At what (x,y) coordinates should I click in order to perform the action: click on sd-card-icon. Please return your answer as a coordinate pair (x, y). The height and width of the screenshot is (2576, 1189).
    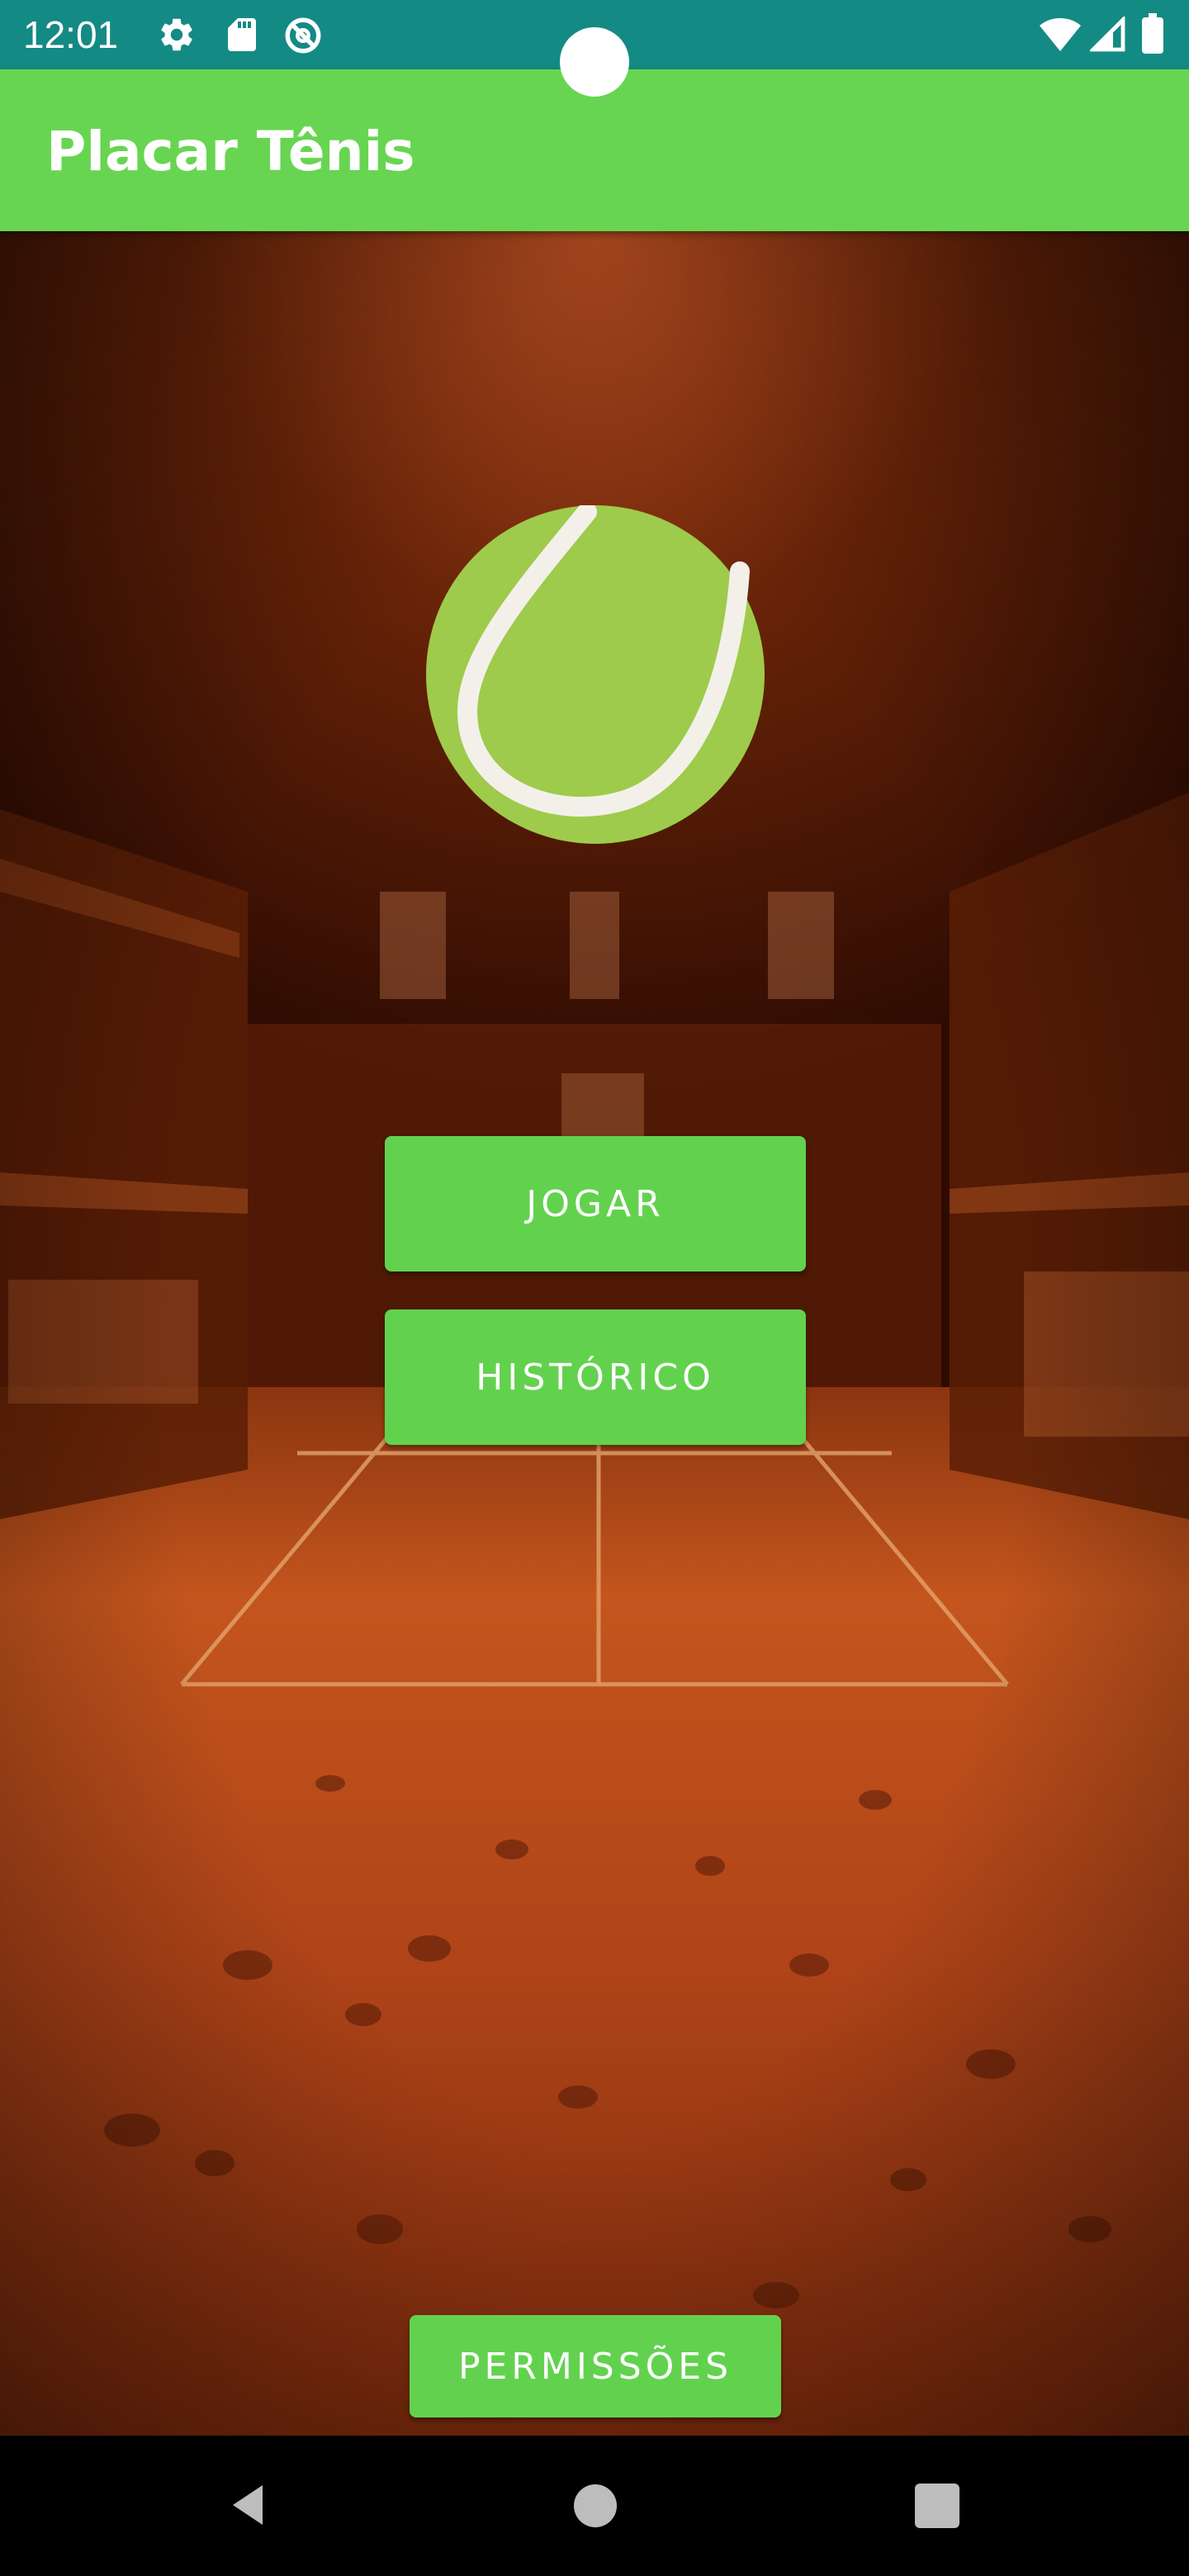
    Looking at the image, I should click on (242, 34).